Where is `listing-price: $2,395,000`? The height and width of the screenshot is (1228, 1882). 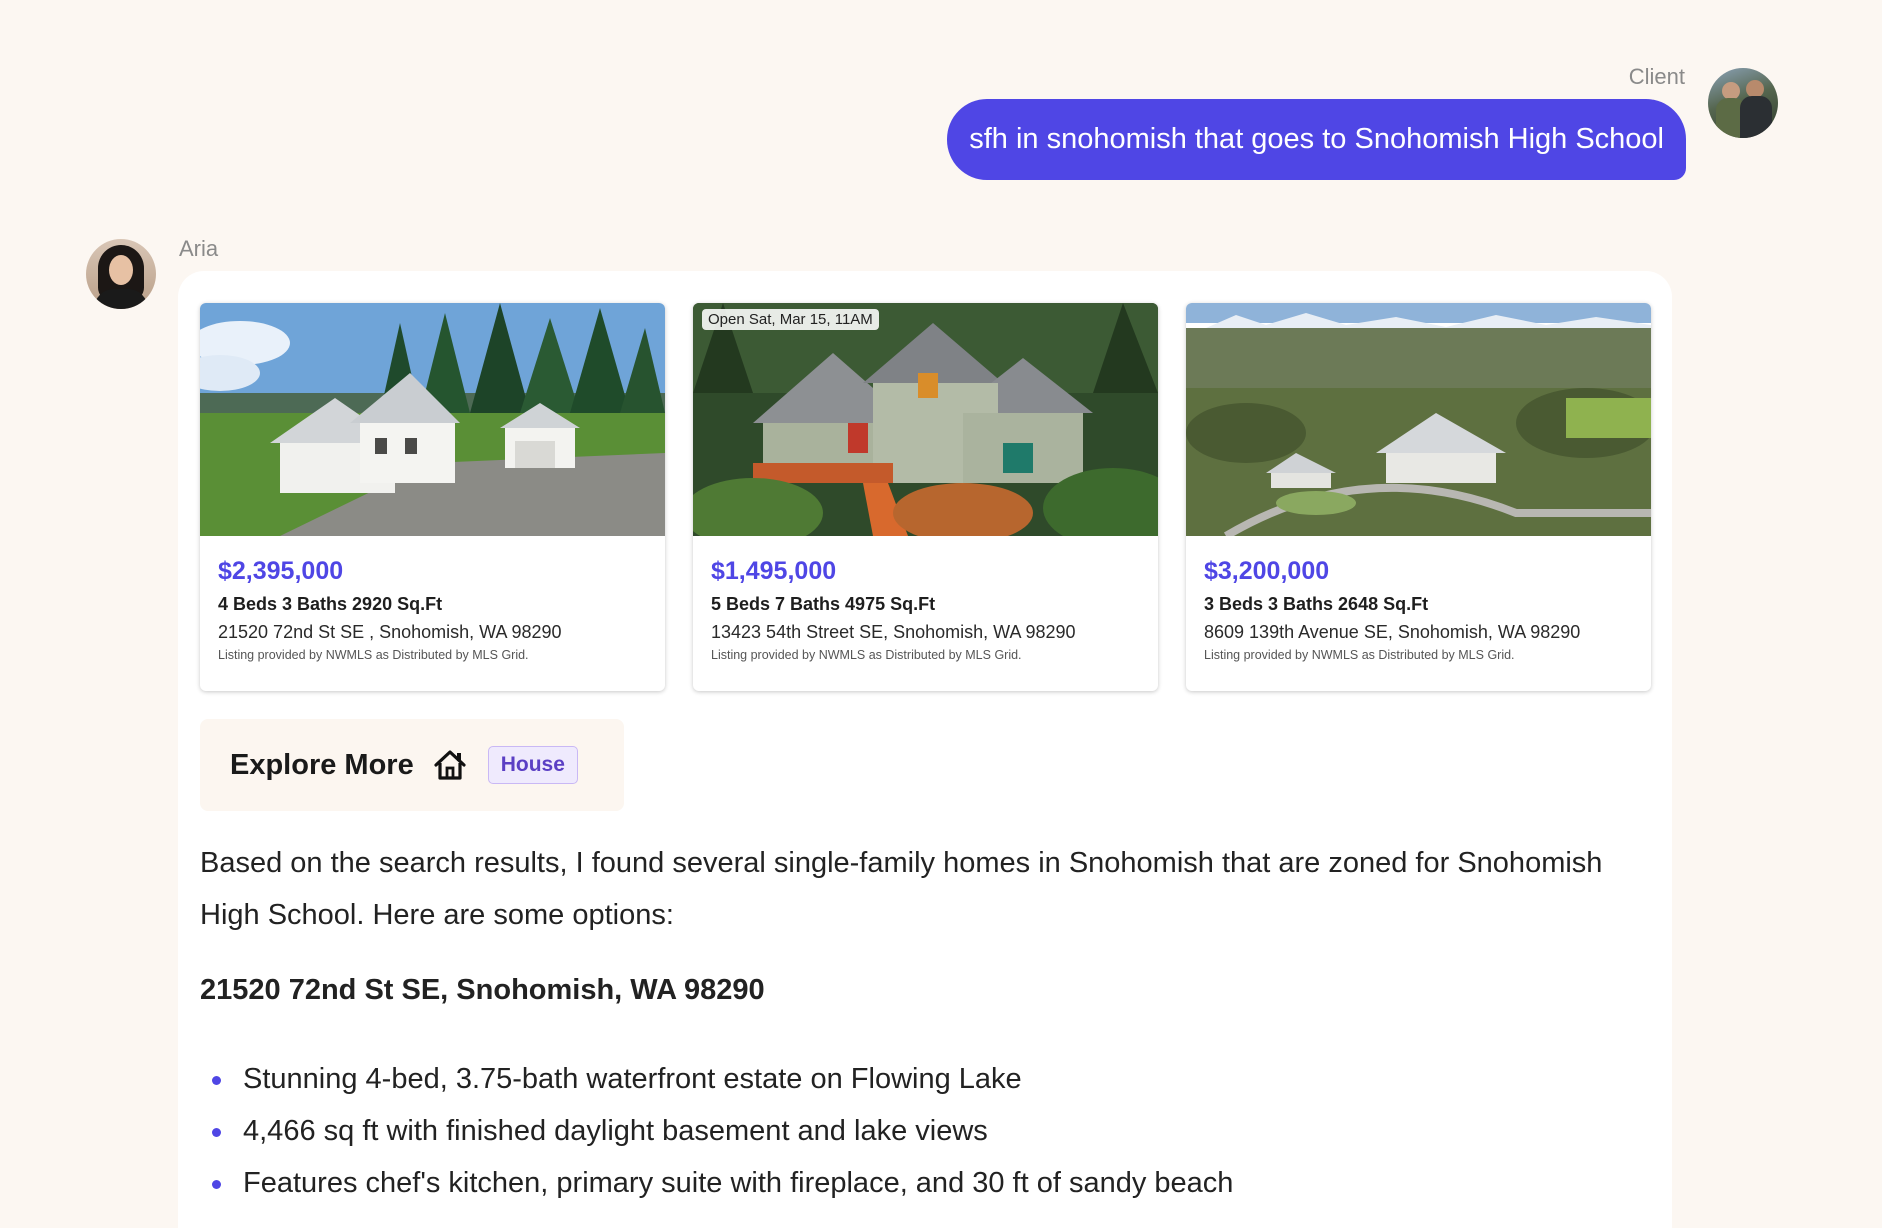 listing-price: $2,395,000 is located at coordinates (281, 571).